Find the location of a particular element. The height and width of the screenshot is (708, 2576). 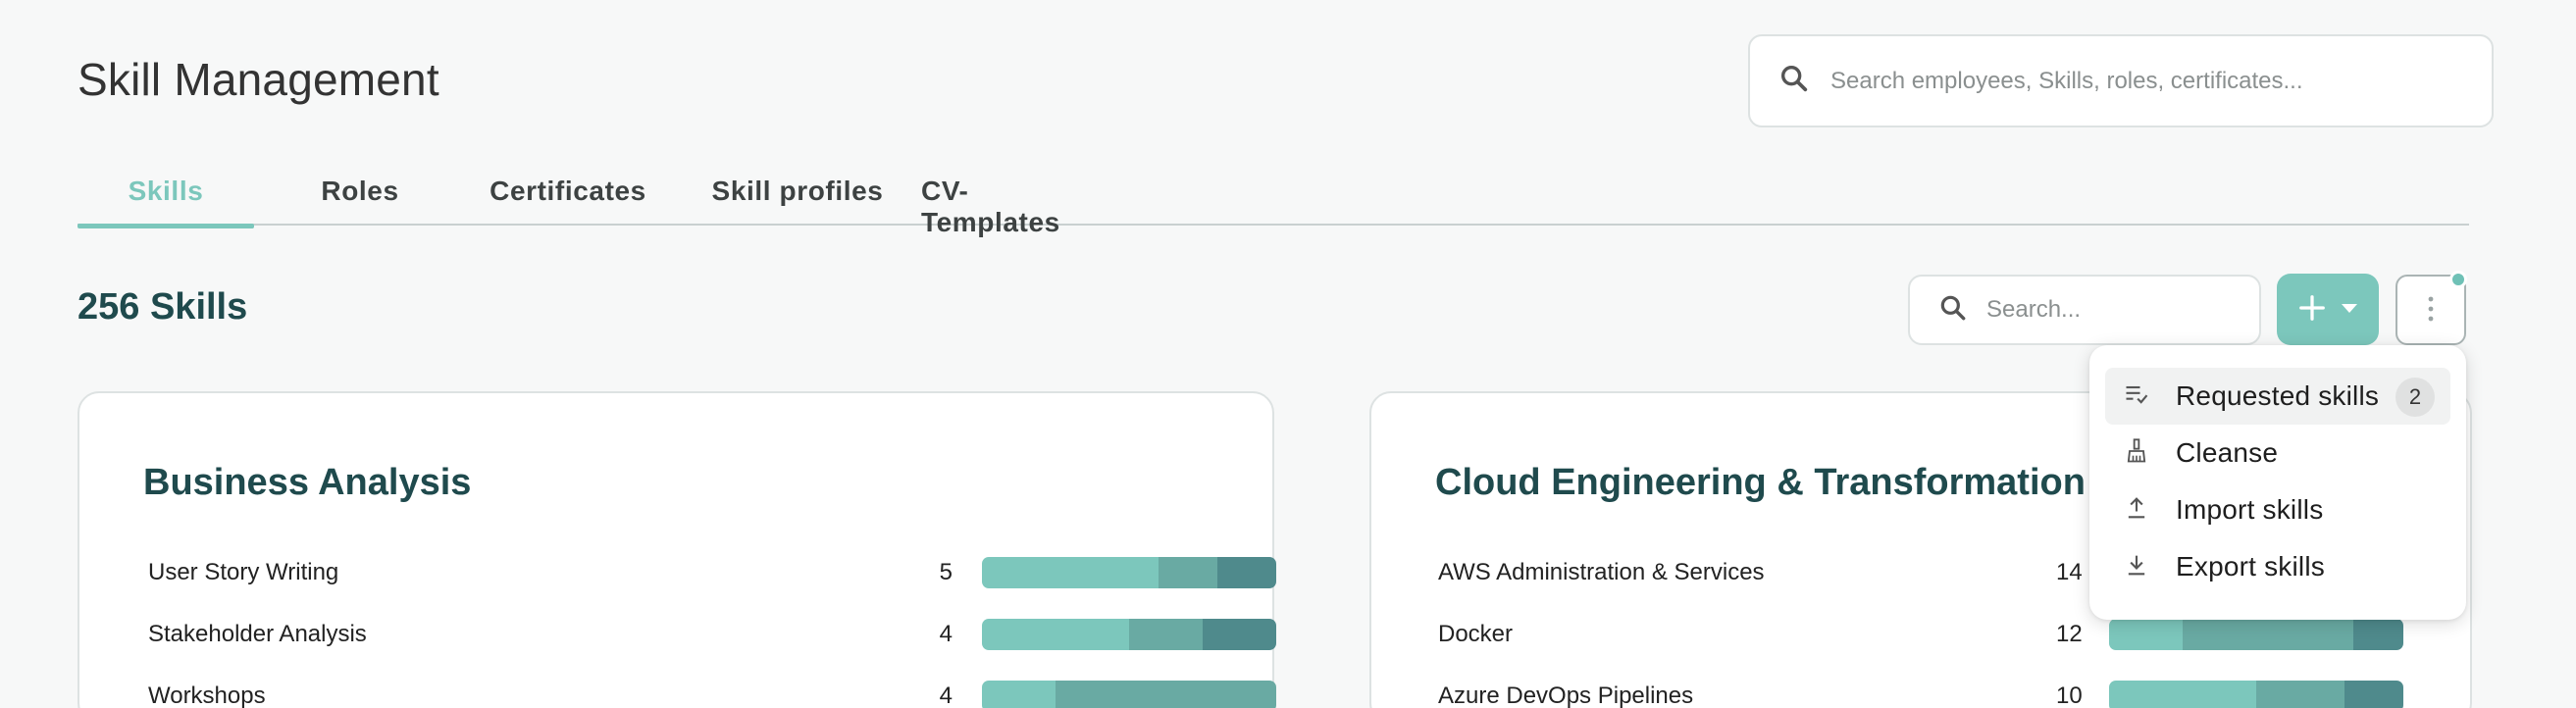

skill-row: Stakeholder Analysis 4 is located at coordinates (712, 634).